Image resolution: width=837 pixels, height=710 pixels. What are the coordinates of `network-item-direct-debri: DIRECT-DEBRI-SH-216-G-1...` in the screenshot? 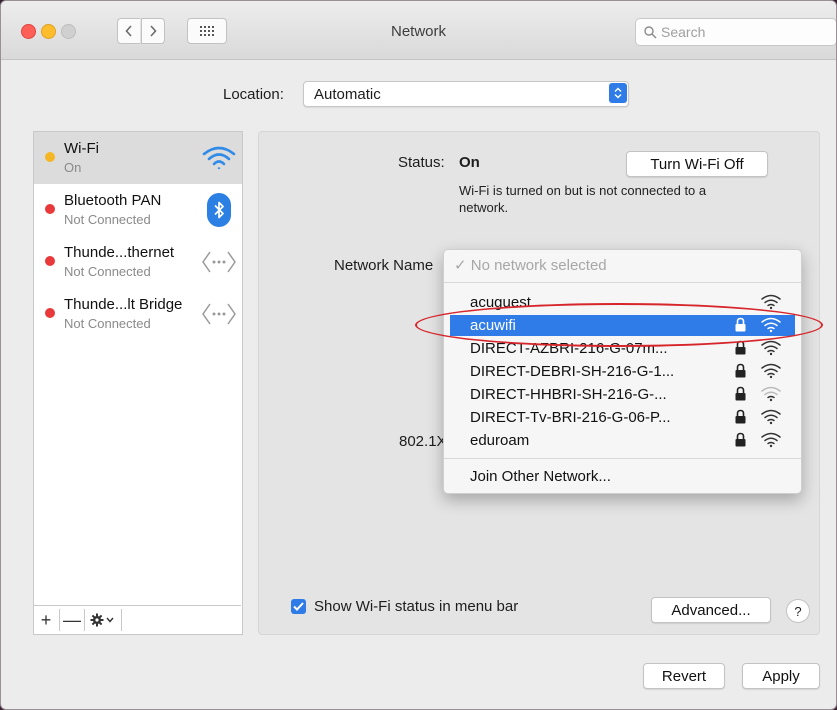 It's located at (622, 371).